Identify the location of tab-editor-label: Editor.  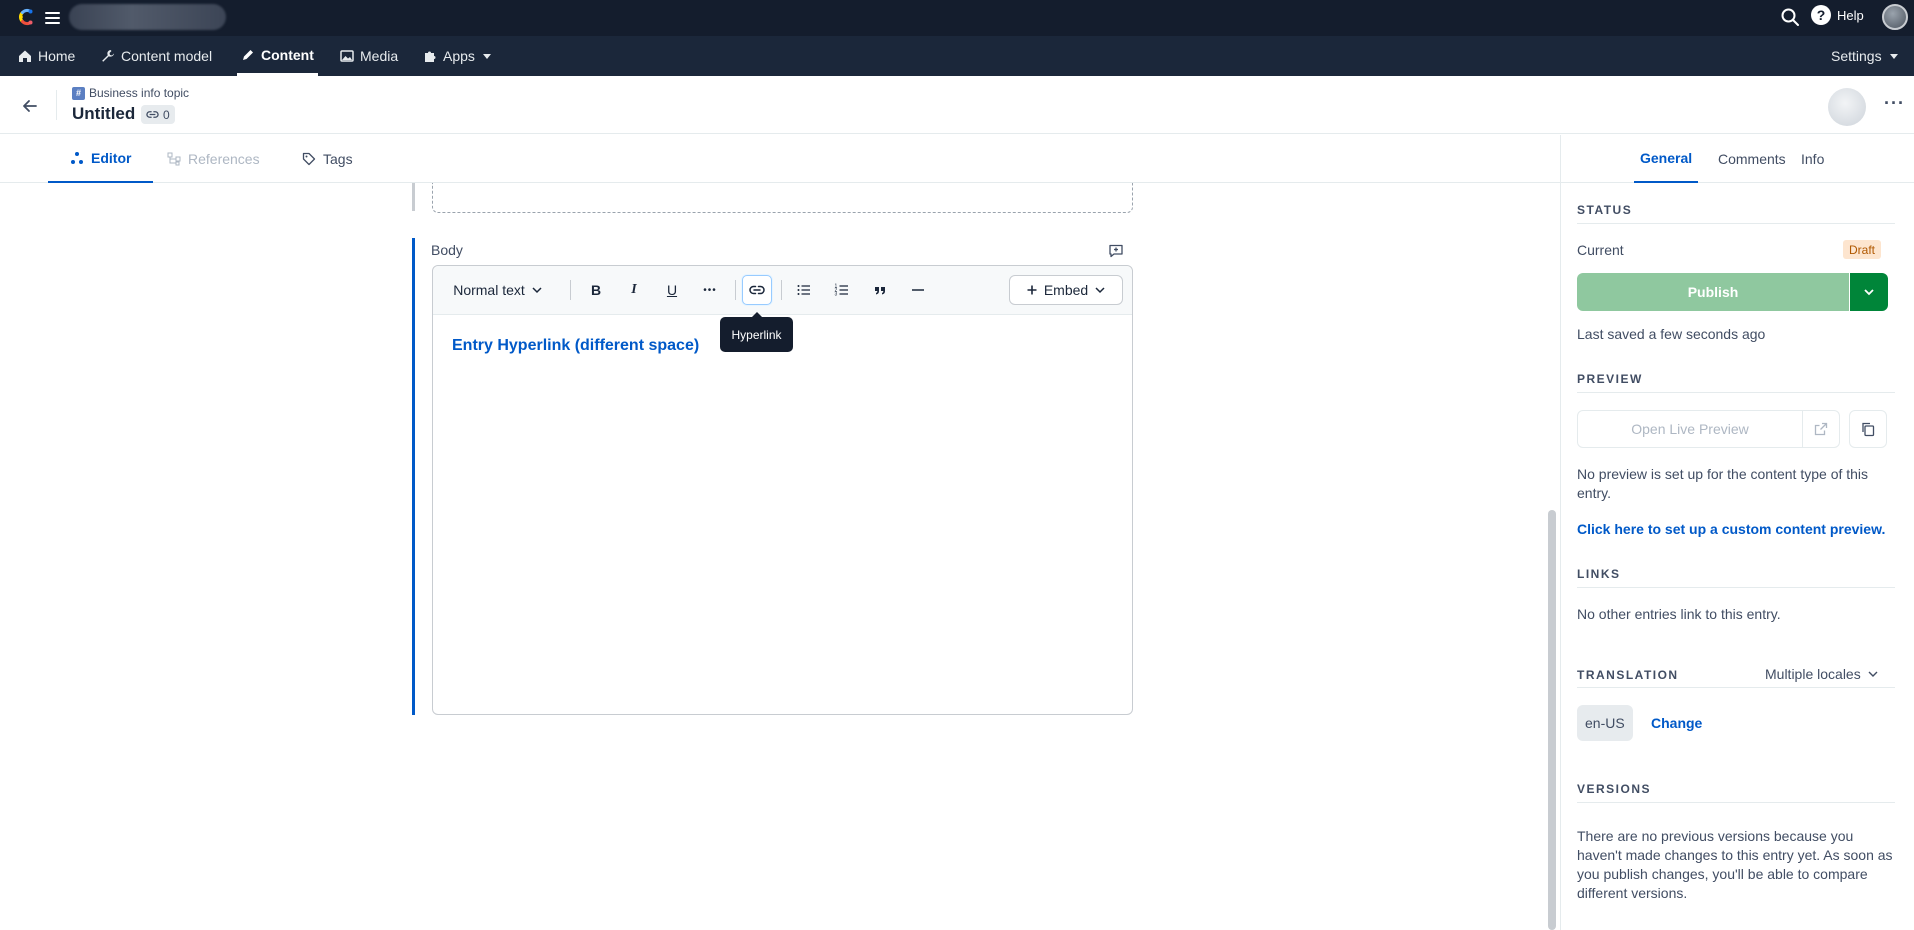
(111, 158).